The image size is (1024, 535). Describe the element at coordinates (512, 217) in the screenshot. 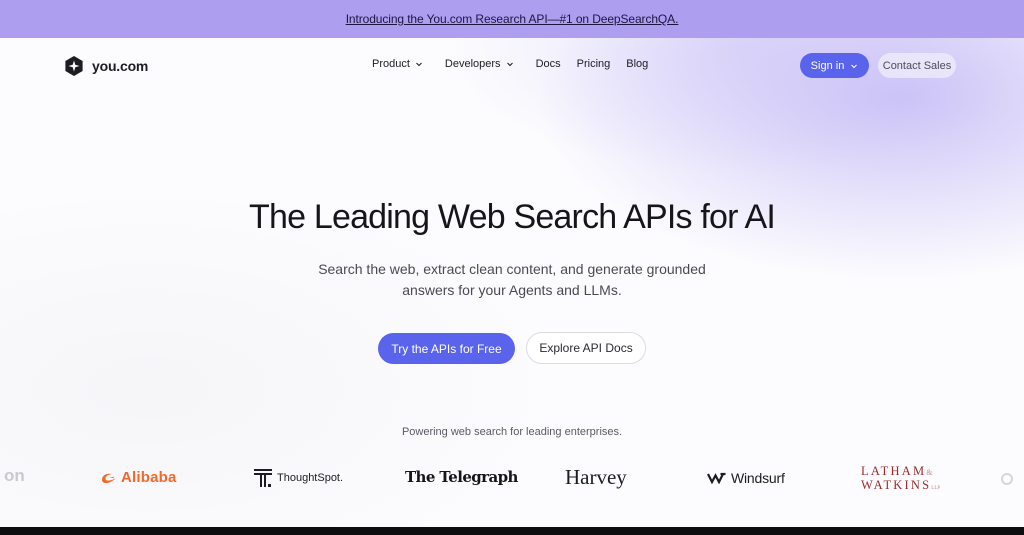

I see `hero-title: The Leading Web Search APIs for AI` at that location.